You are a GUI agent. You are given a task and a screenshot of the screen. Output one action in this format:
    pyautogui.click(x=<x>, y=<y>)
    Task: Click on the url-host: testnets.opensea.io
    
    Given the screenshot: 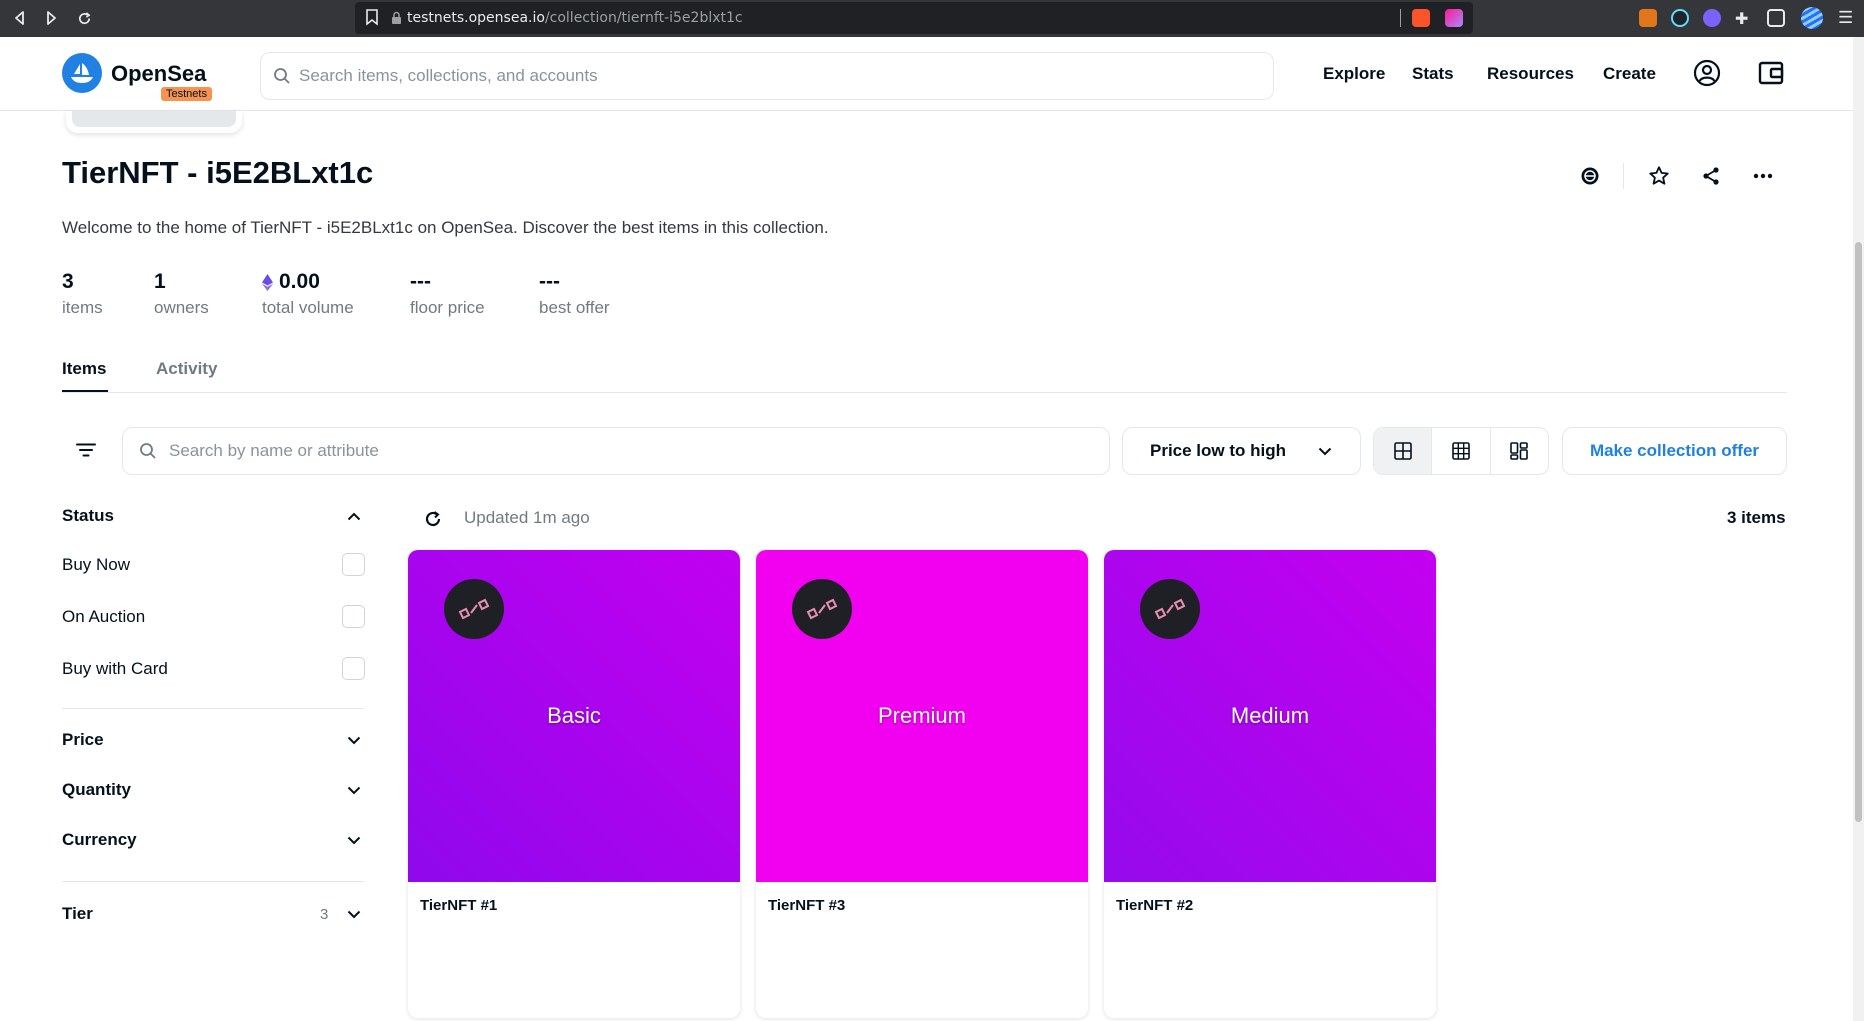 What is the action you would take?
    pyautogui.click(x=476, y=18)
    